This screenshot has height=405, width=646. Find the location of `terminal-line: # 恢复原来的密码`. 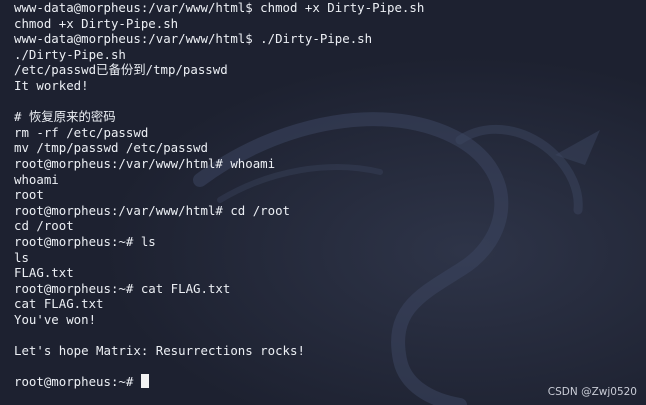

terminal-line: # 恢复原来的密码 is located at coordinates (65, 117).